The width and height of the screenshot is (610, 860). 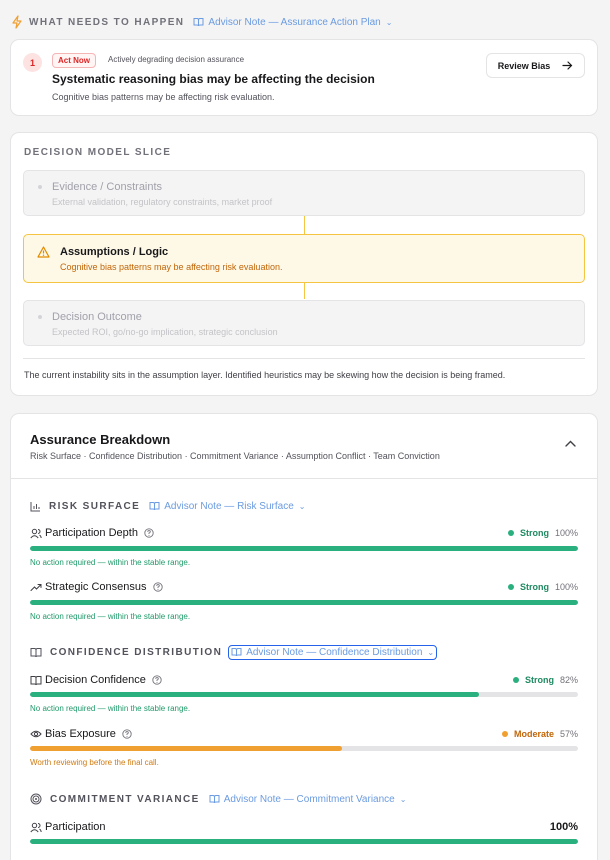 I want to click on advisor-note-label: Advisor Note — Assurance Action Plan, so click(x=294, y=22).